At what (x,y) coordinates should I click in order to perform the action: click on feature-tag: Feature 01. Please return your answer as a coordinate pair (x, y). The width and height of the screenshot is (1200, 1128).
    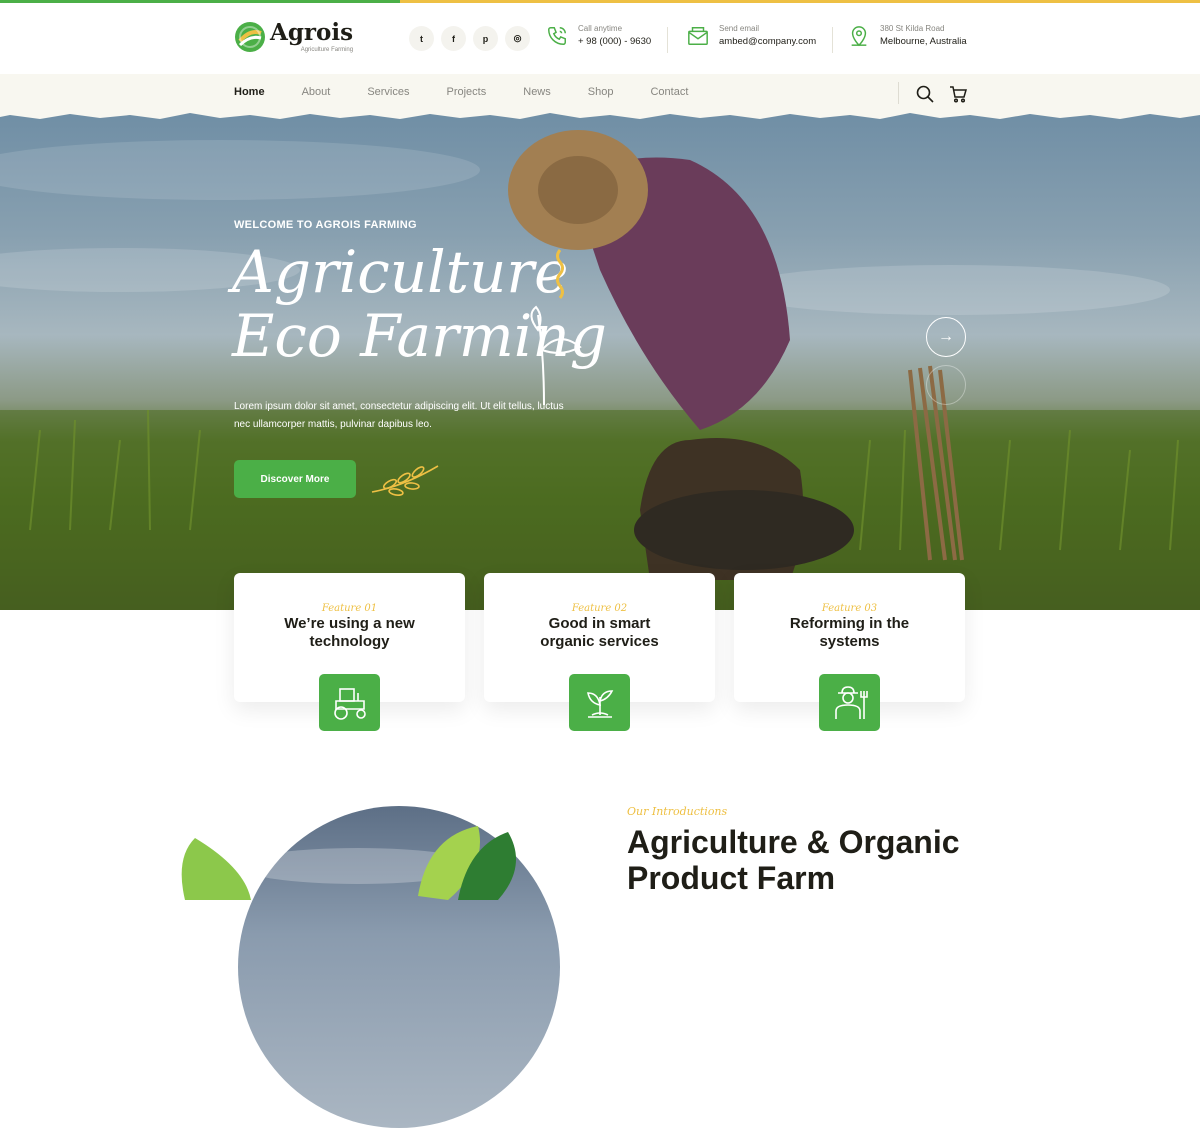
    Looking at the image, I should click on (349, 608).